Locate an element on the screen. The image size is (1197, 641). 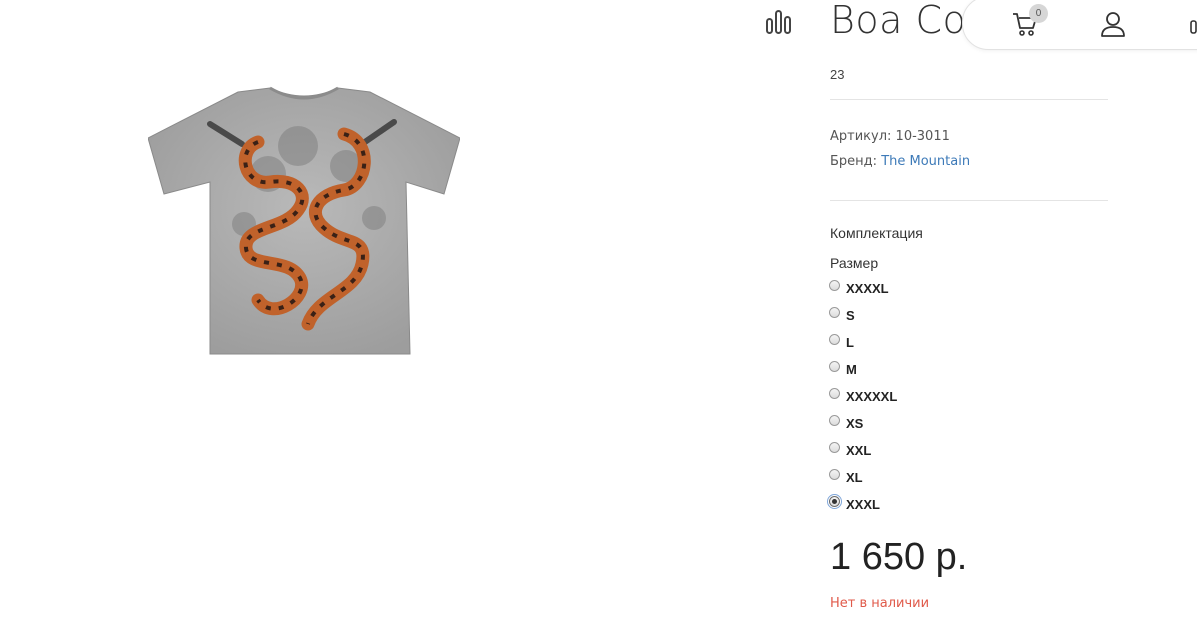
article-label: Артикул: is located at coordinates (861, 136).